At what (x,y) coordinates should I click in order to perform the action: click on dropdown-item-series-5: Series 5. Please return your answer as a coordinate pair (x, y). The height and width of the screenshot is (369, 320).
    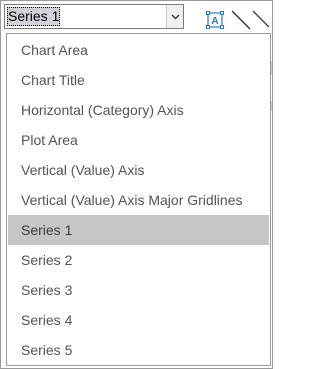
    Looking at the image, I should click on (138, 350).